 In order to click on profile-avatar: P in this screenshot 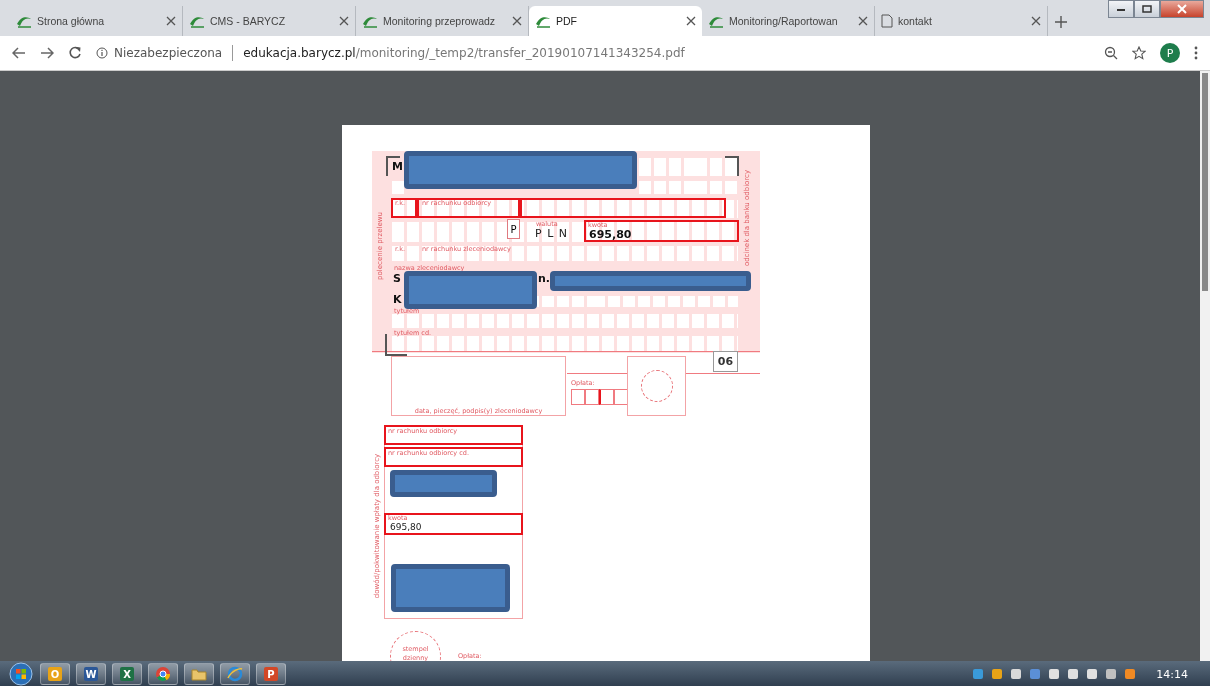, I will do `click(1170, 53)`.